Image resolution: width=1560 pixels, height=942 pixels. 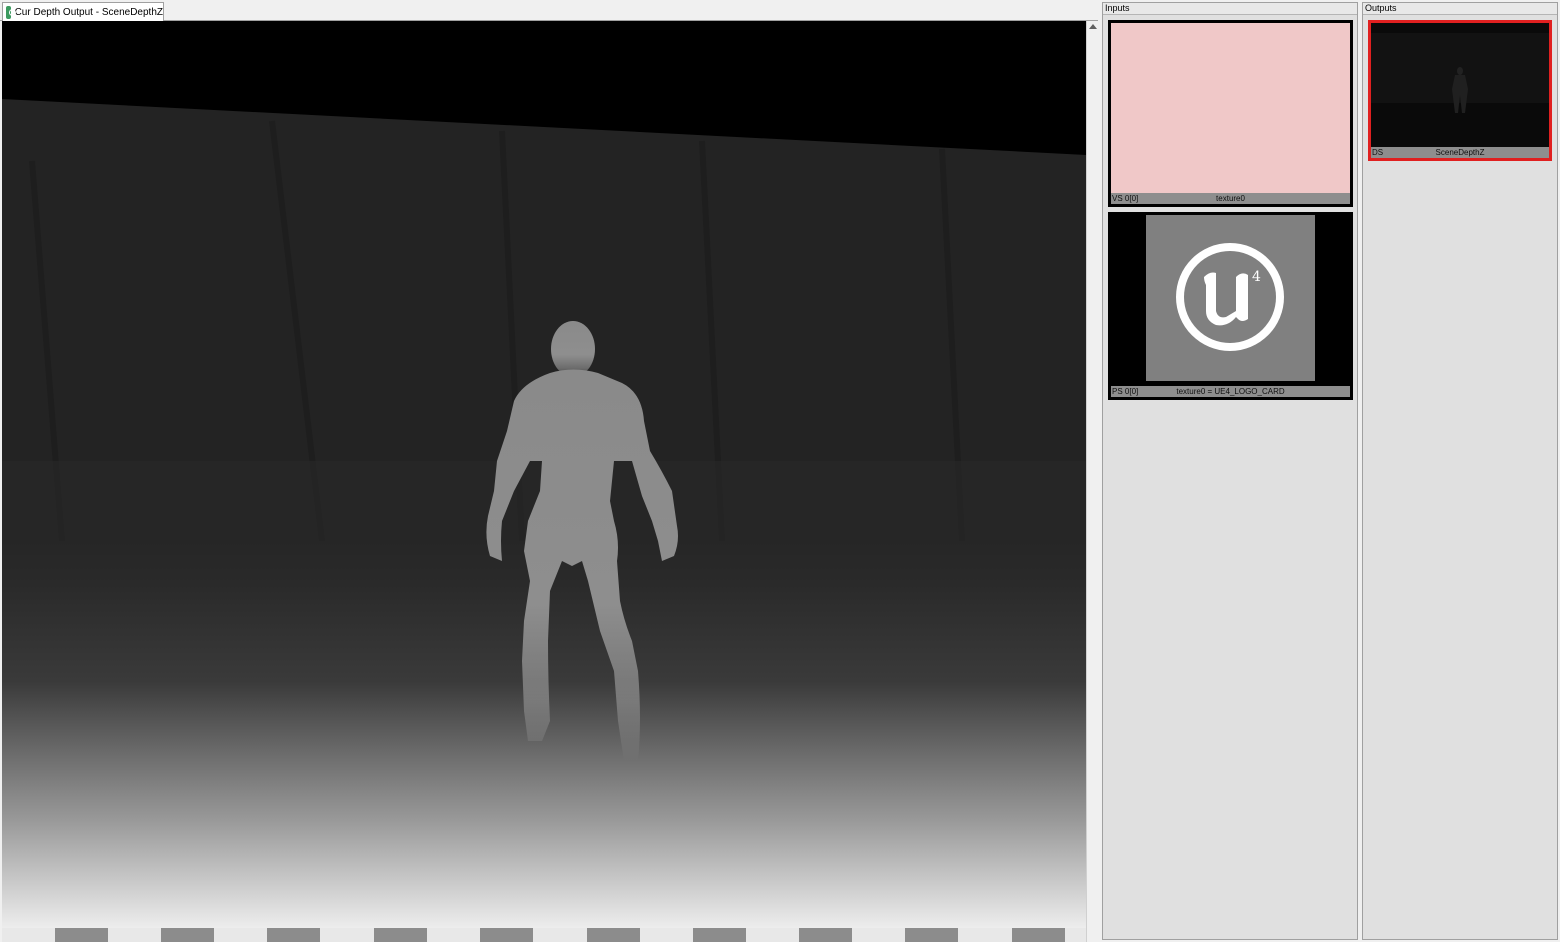 I want to click on ue4-logo-icon: 4, so click(x=1230, y=298).